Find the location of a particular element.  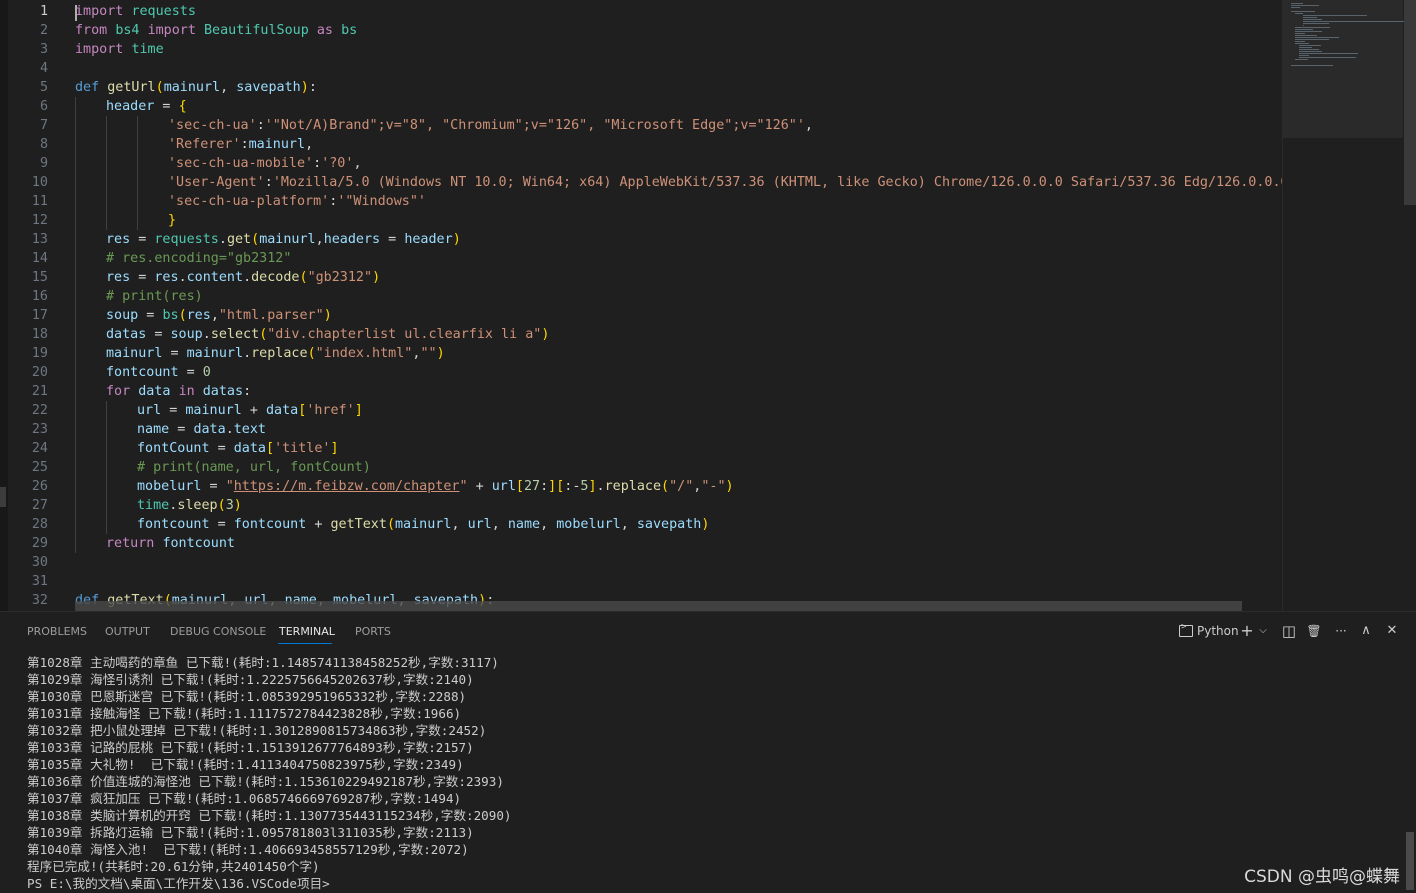

more-icon: ··· is located at coordinates (1341, 631).